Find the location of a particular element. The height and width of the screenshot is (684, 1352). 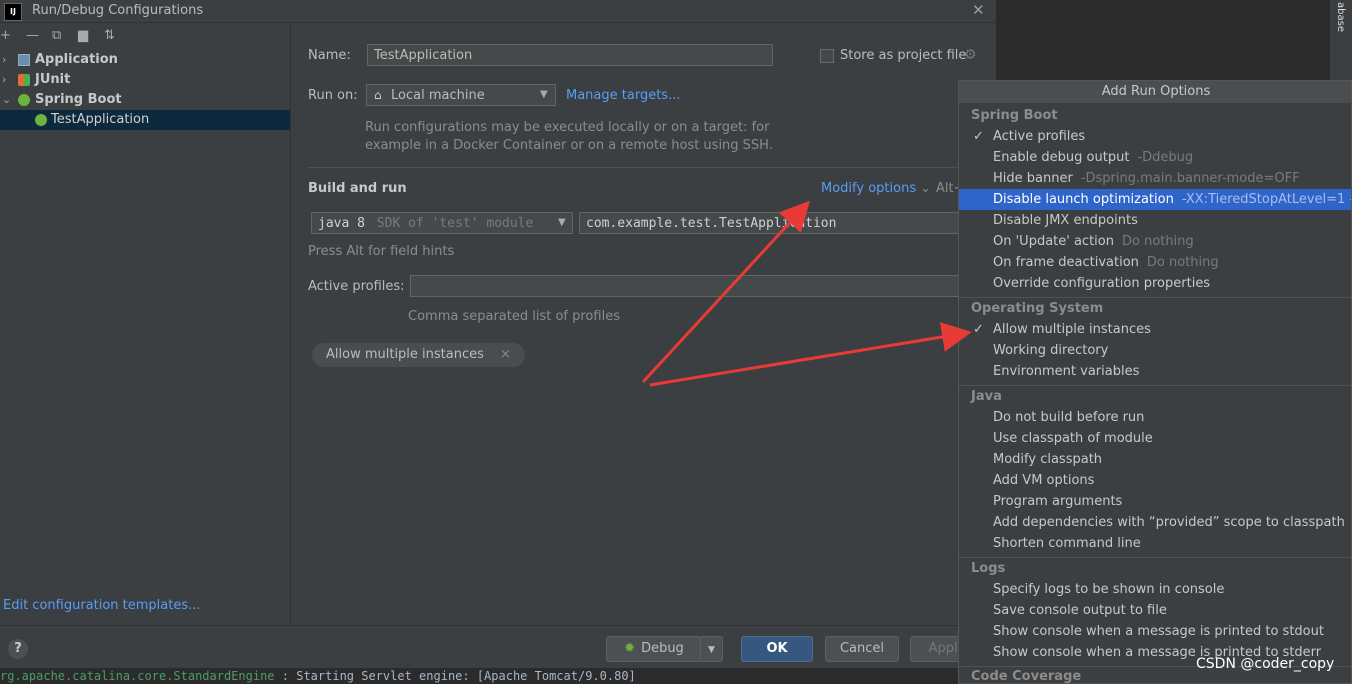

annotation-arrows is located at coordinates (806, 293).